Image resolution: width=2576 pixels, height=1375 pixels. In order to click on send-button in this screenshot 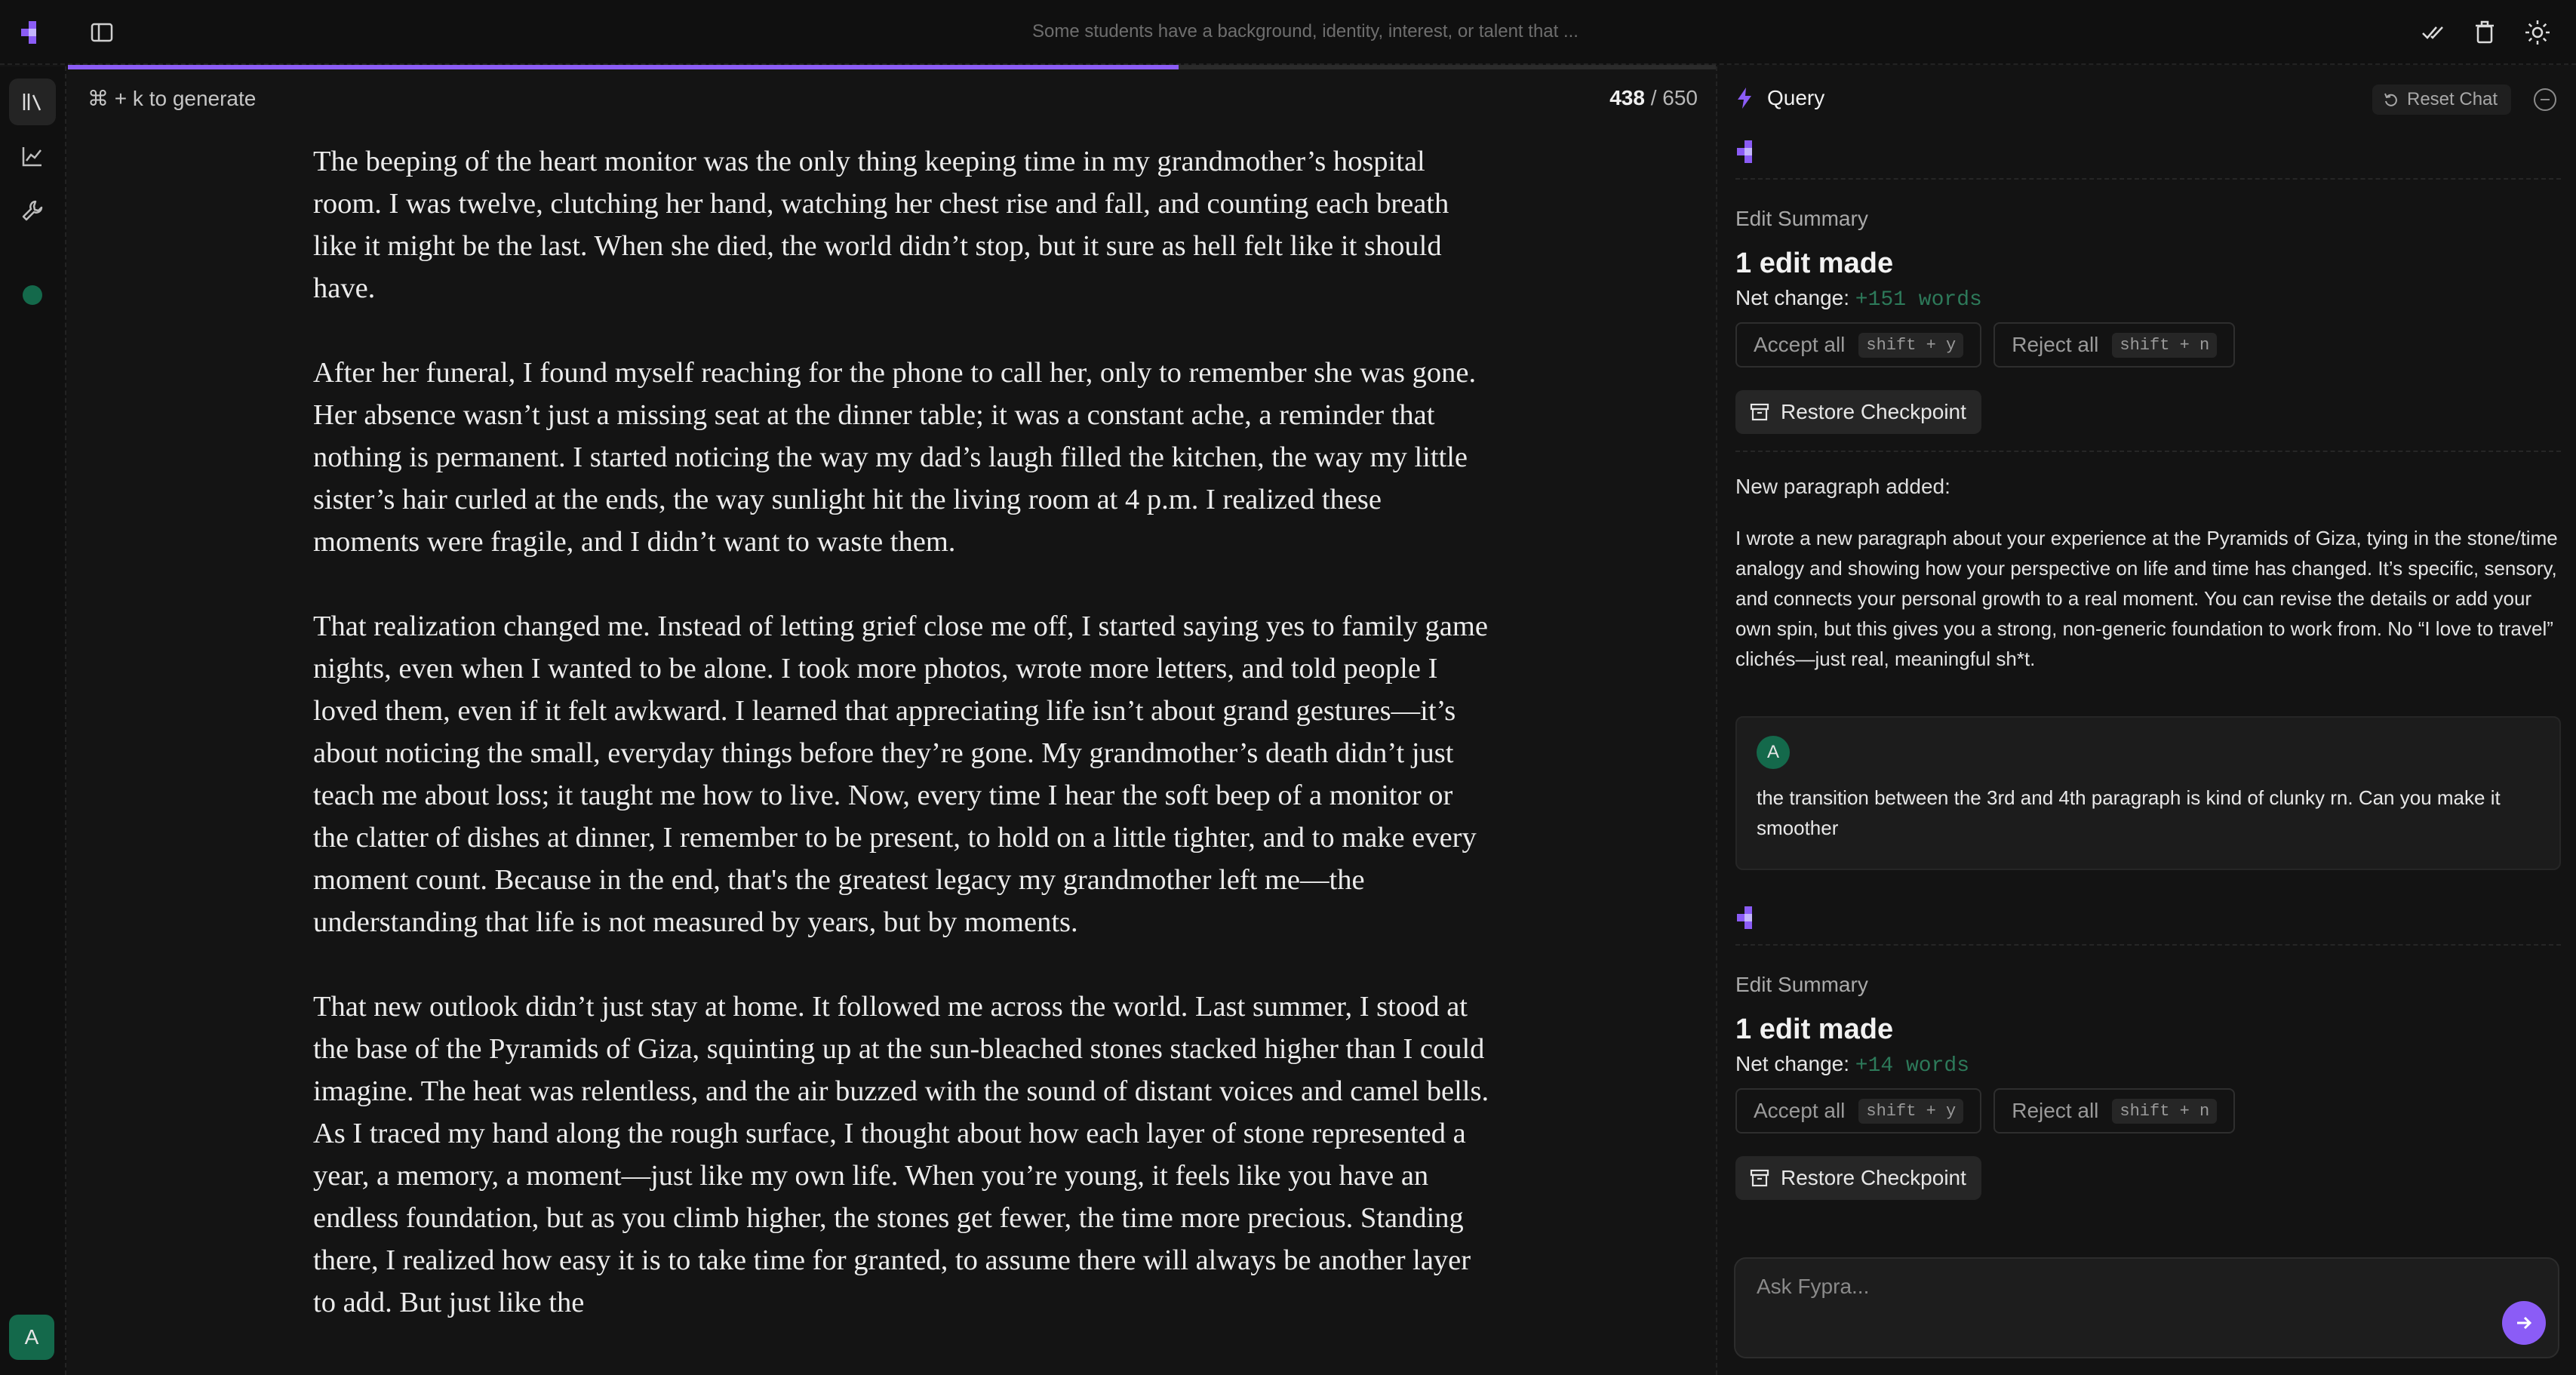, I will do `click(2524, 1323)`.